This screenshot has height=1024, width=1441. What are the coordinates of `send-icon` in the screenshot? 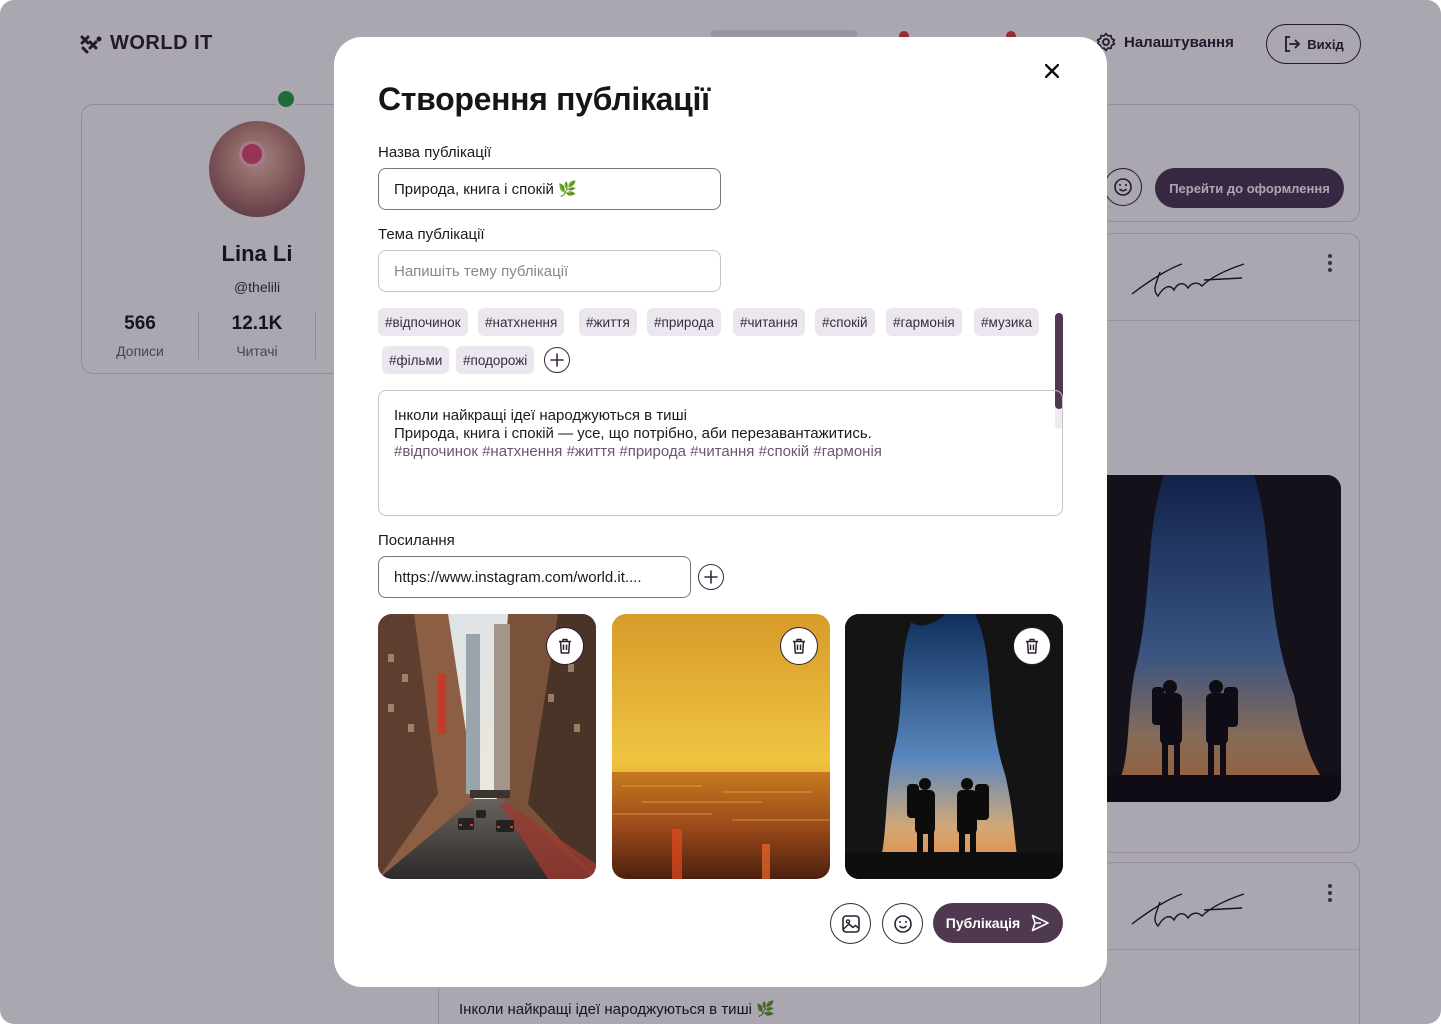 It's located at (1040, 923).